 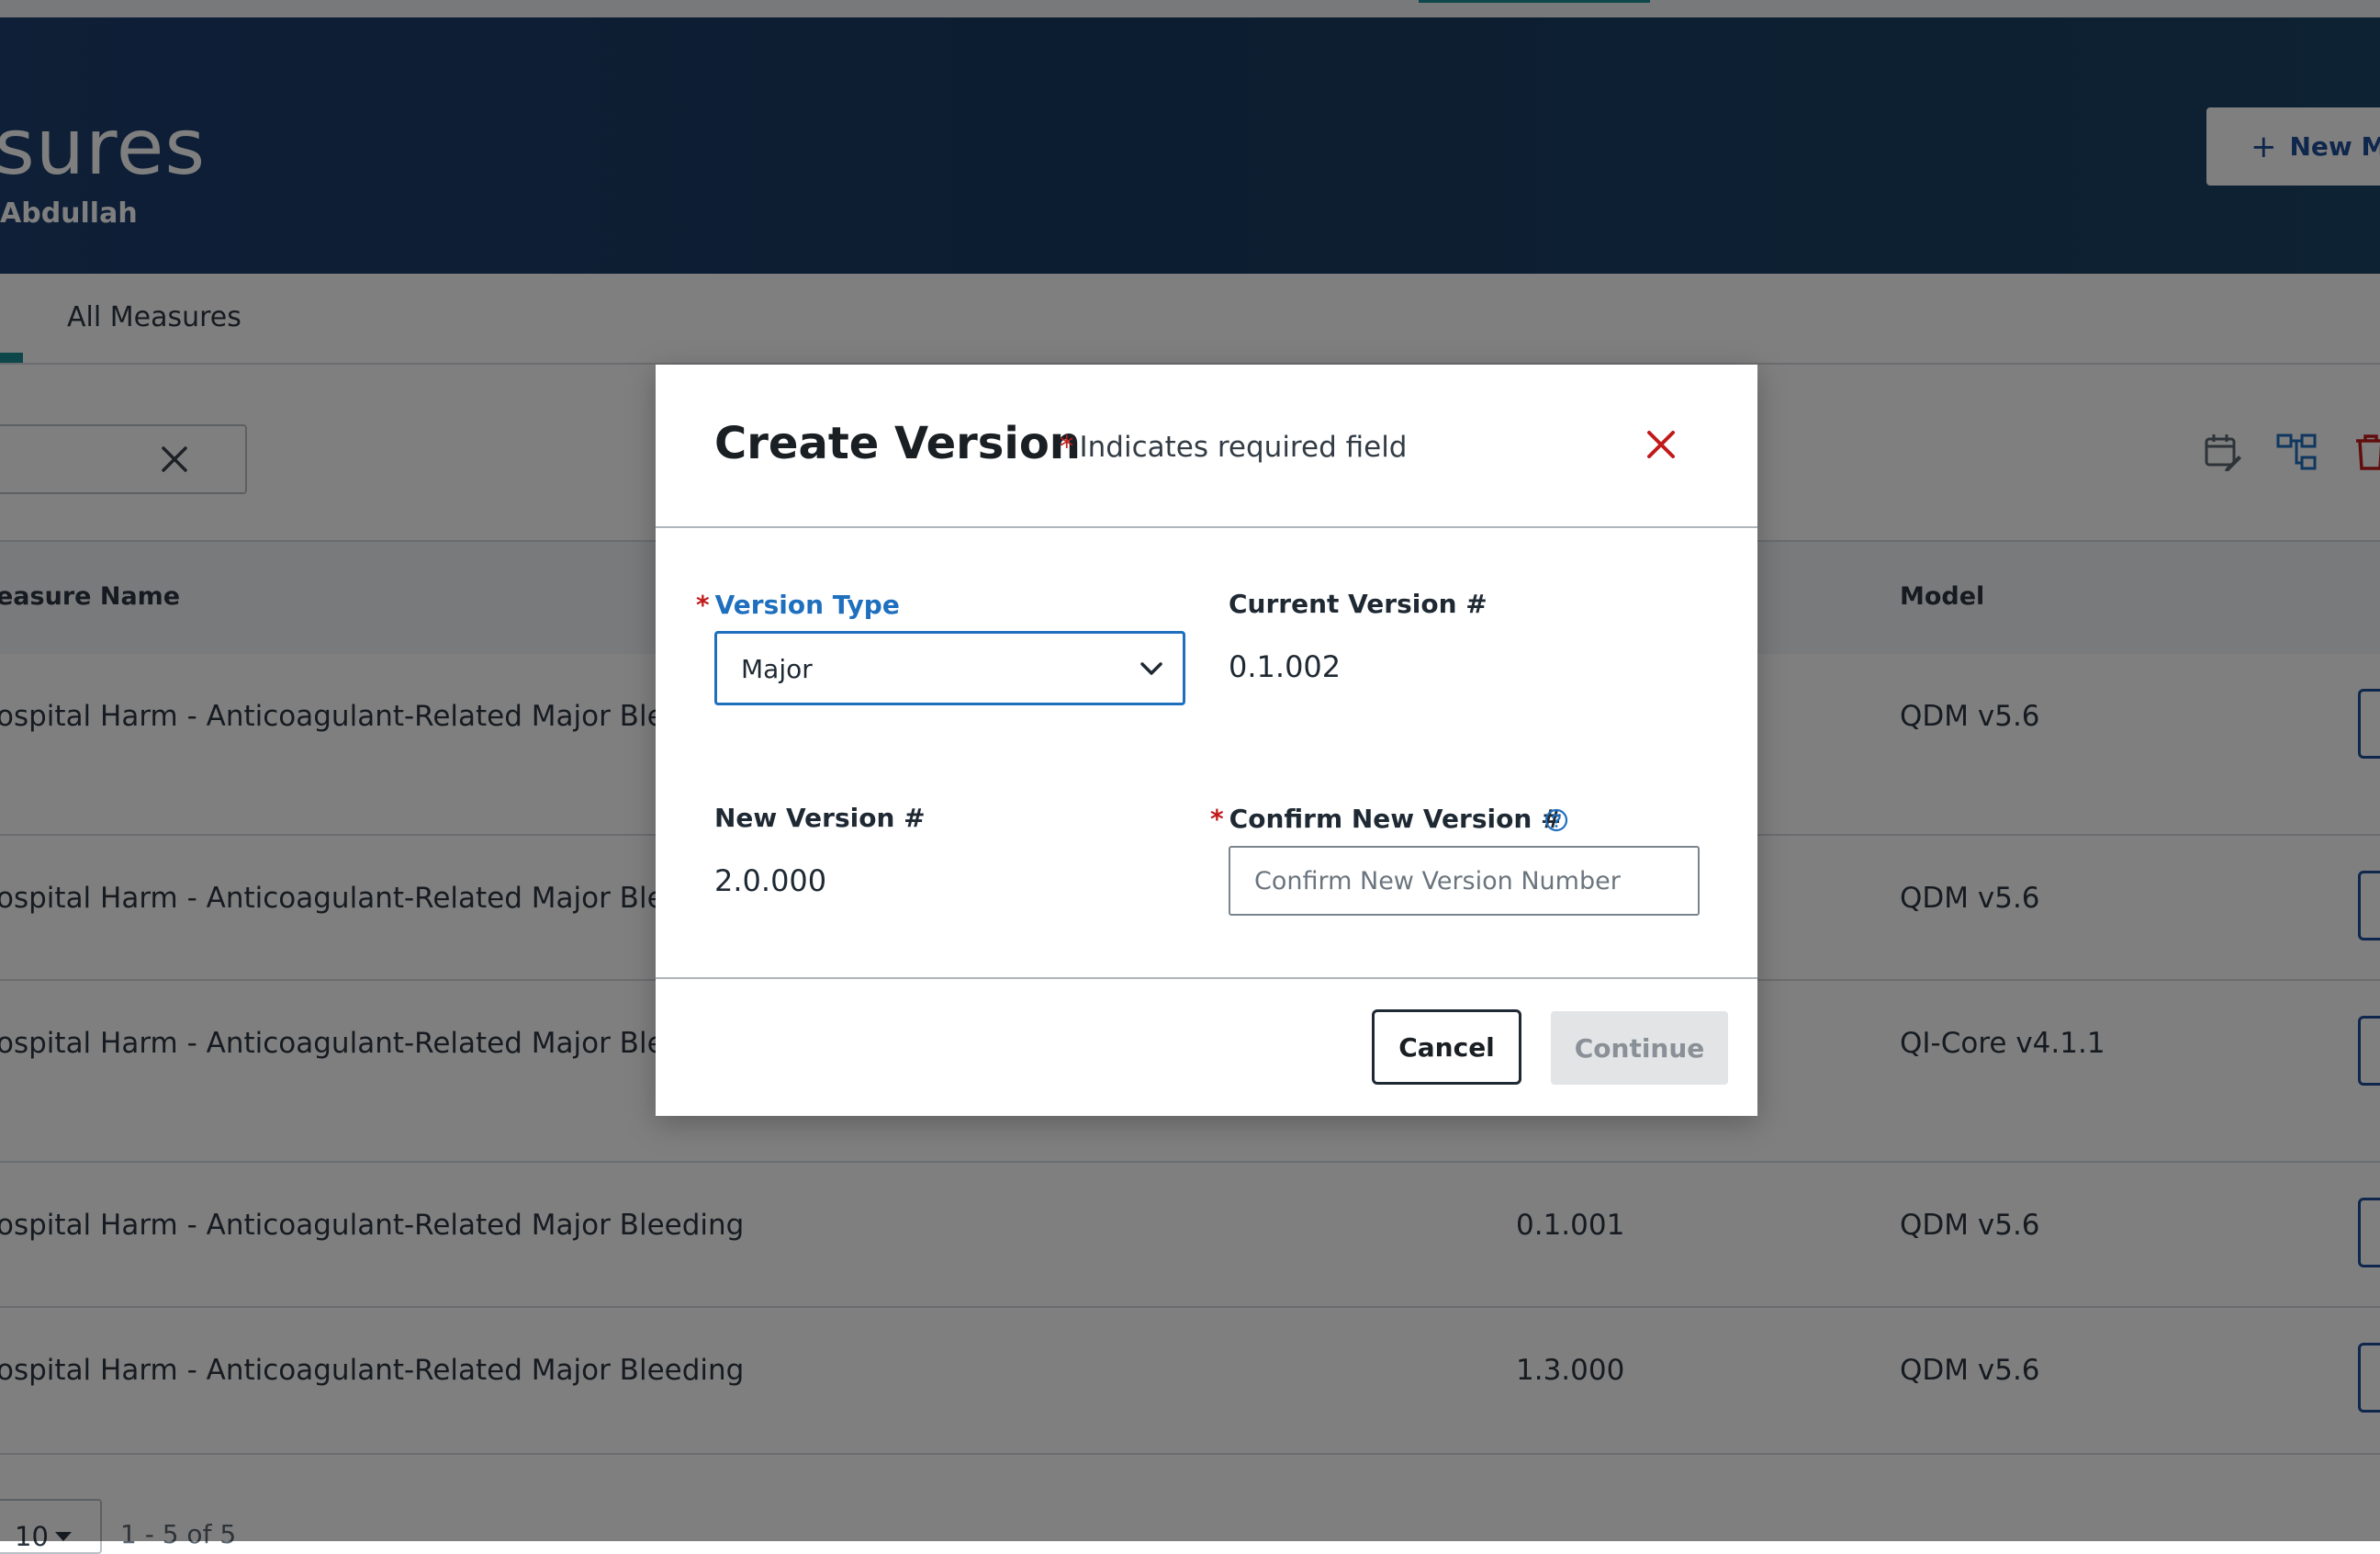 What do you see at coordinates (1206, 978) in the screenshot?
I see `dialog-footer-divider` at bounding box center [1206, 978].